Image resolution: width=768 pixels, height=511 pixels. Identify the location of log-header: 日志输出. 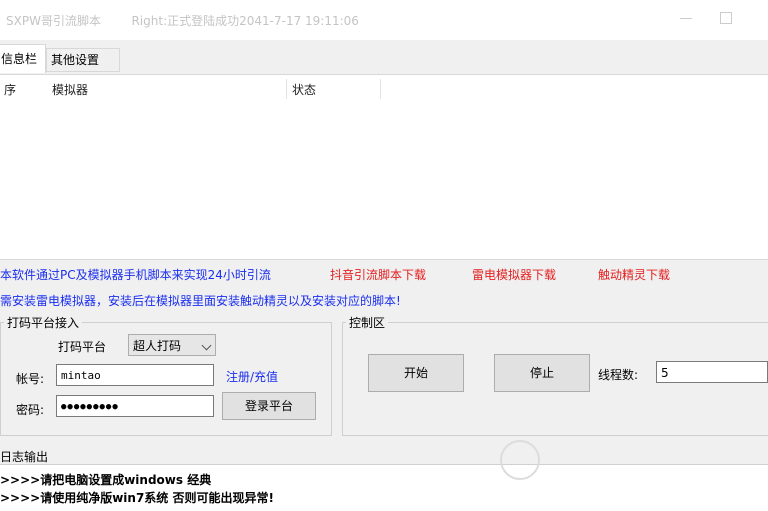
(384, 455).